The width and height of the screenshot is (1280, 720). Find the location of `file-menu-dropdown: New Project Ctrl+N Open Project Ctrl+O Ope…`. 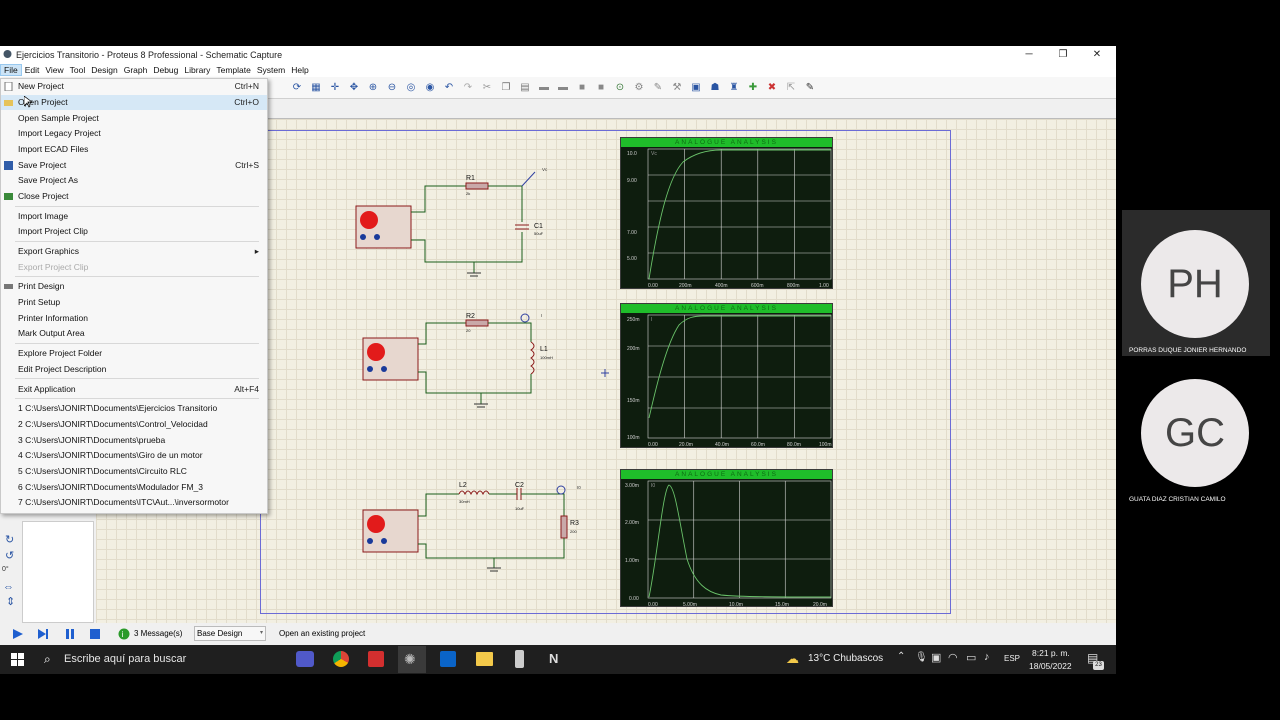

file-menu-dropdown: New Project Ctrl+N Open Project Ctrl+O Ope… is located at coordinates (134, 296).